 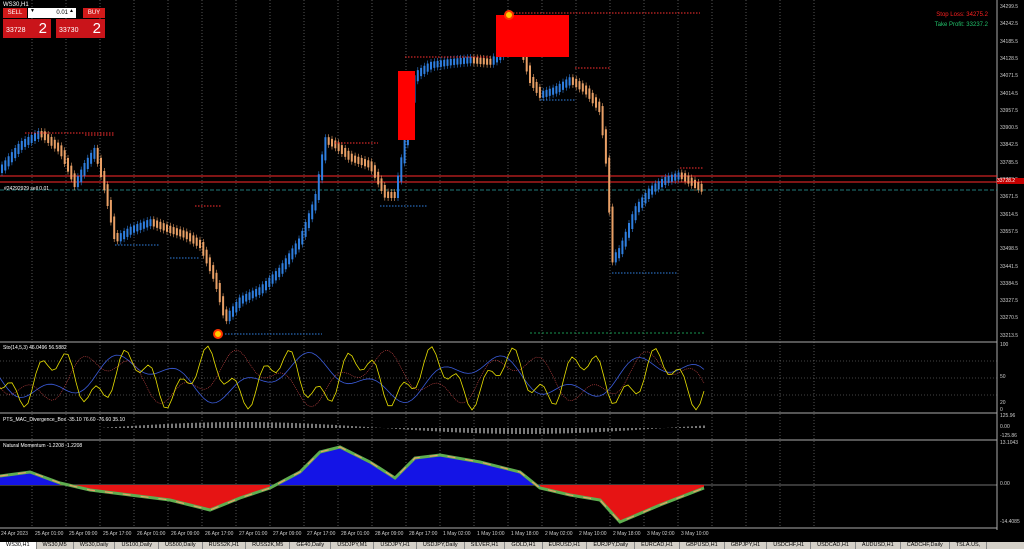 What do you see at coordinates (485, 545) in the screenshot?
I see `chart-tab: SILVER,H1` at bounding box center [485, 545].